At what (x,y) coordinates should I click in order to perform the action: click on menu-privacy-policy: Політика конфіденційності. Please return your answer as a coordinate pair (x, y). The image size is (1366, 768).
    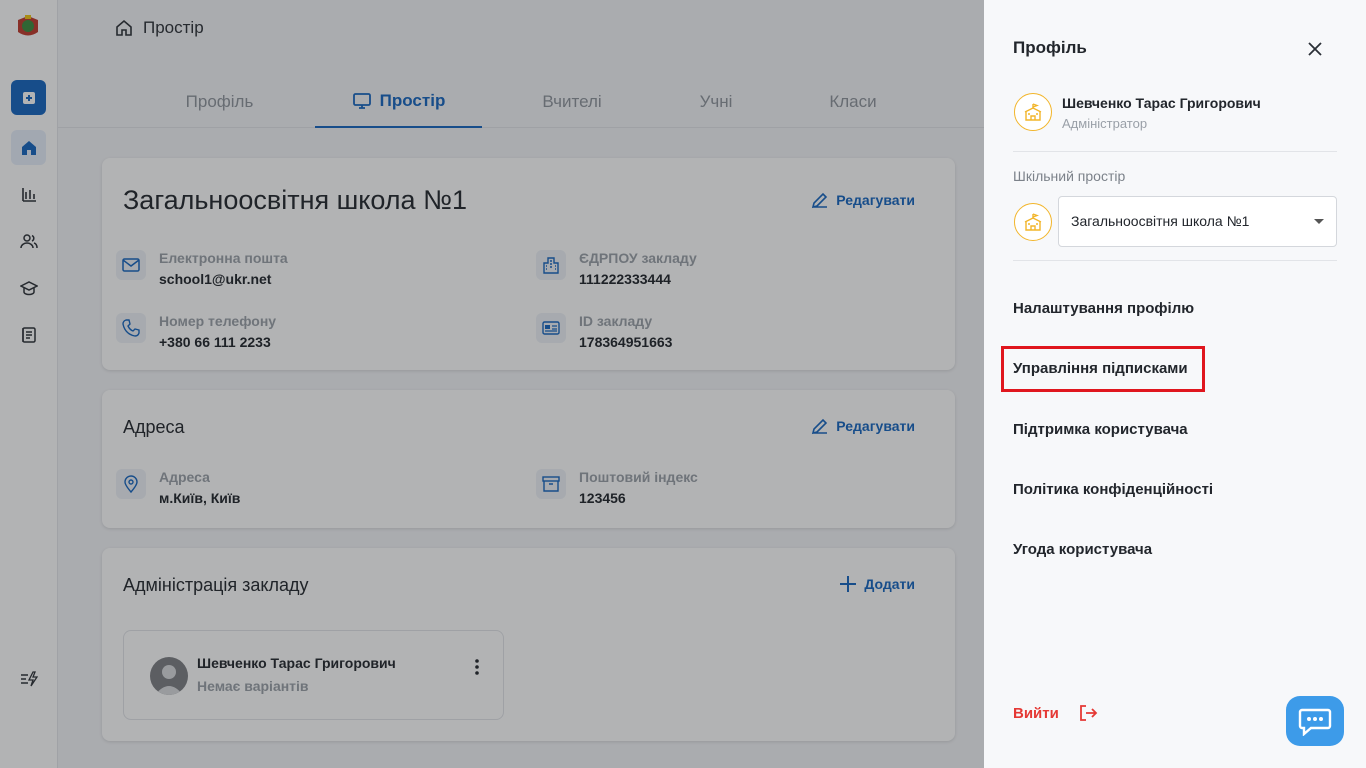
    Looking at the image, I should click on (1113, 489).